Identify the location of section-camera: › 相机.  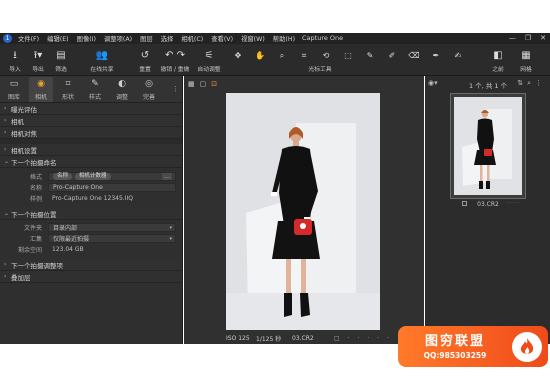
(91, 121).